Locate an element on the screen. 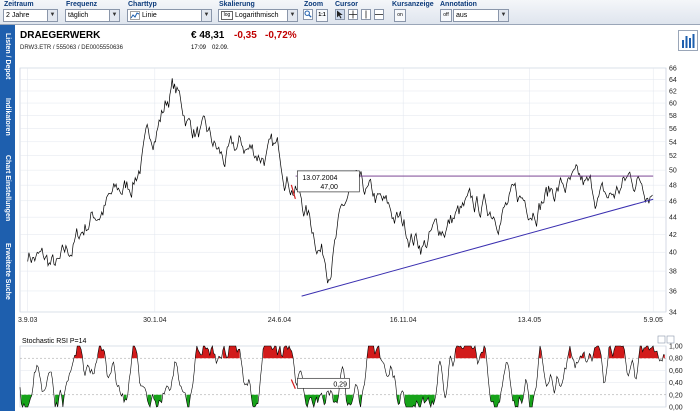  rsi-y-tick-label: 0,40 is located at coordinates (676, 383).